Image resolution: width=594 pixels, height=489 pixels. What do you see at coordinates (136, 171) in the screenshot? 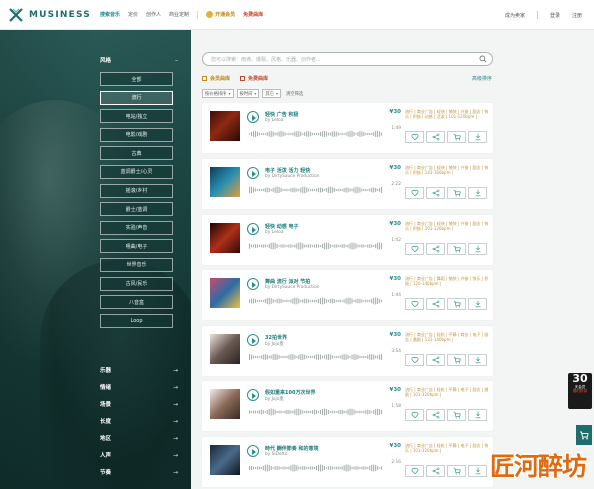
I see `style-option-soul: 蓝调爵士/心灵` at bounding box center [136, 171].